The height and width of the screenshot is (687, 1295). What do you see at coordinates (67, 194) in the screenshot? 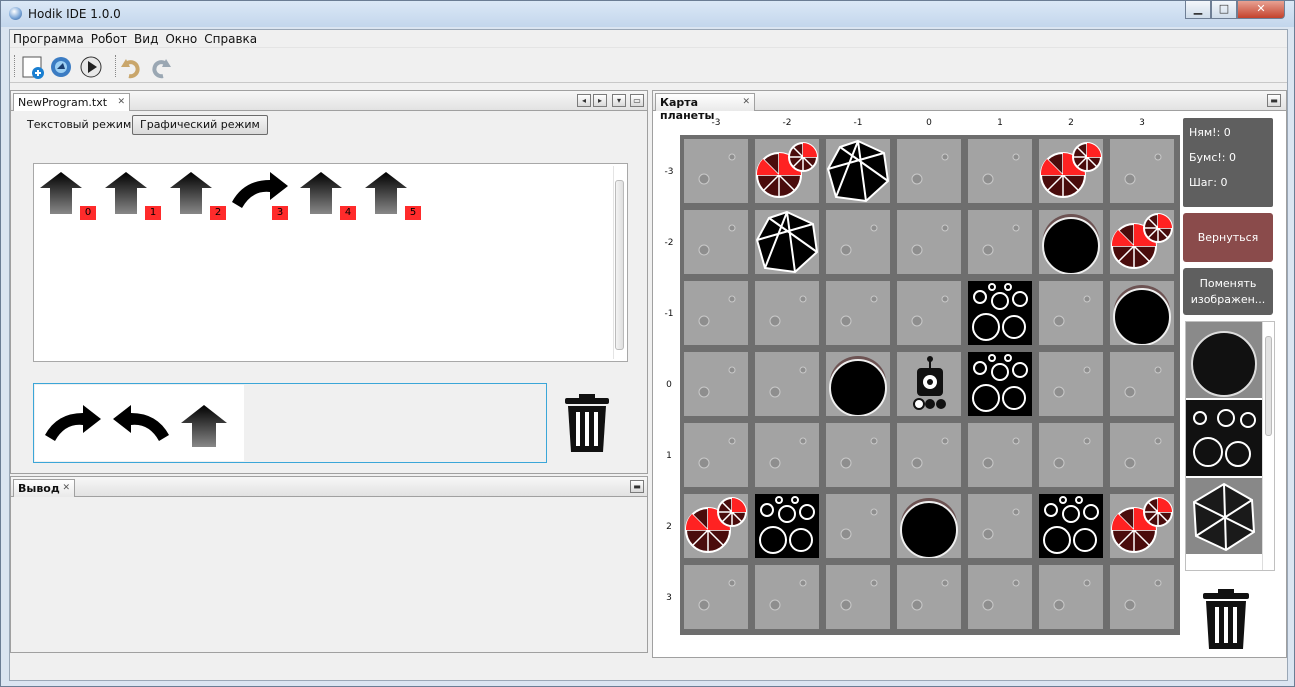
I see `program-cmd: 0` at bounding box center [67, 194].